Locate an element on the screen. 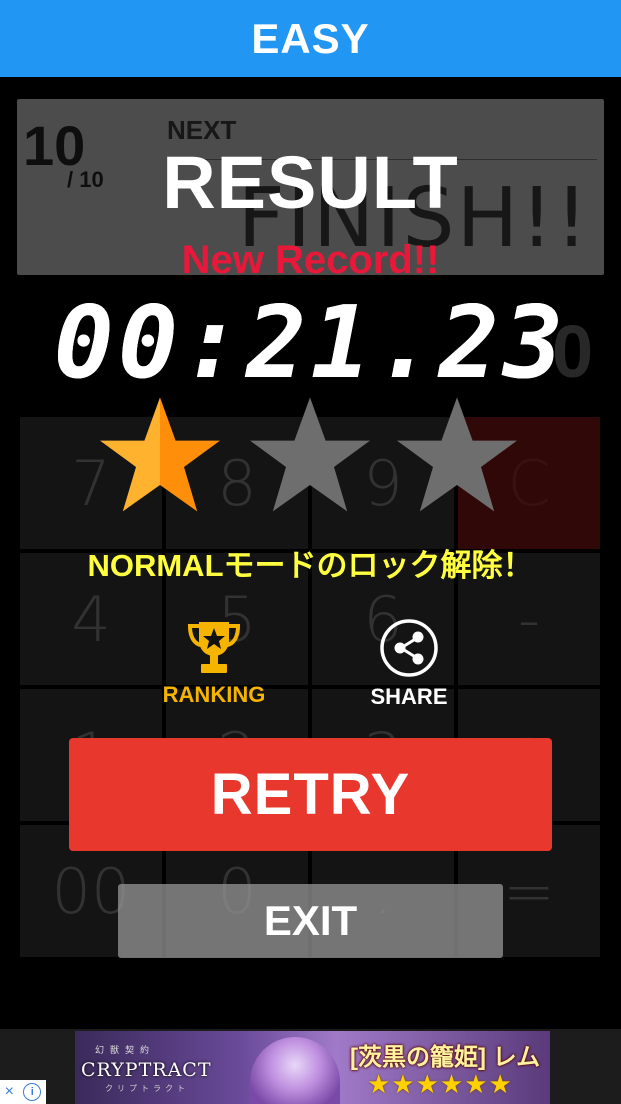 The image size is (621, 1104). trophy-icon is located at coordinates (214, 647).